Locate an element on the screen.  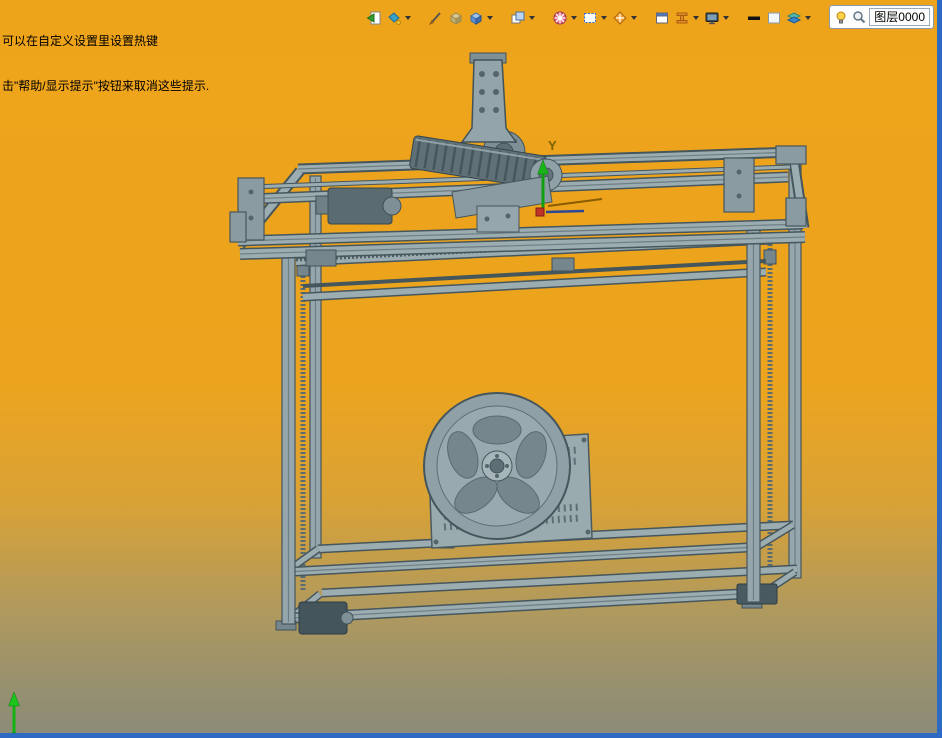
back-page-icon is located at coordinates (374, 18).